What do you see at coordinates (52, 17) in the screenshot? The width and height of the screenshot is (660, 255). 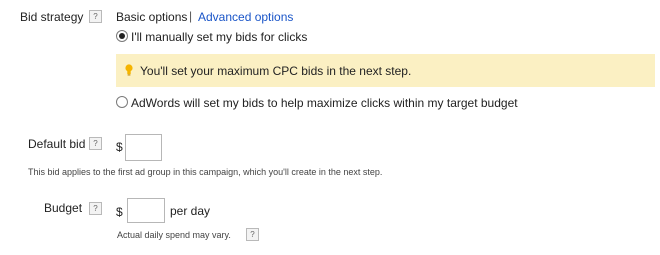 I see `bid-strategy-label: Bid strategy` at bounding box center [52, 17].